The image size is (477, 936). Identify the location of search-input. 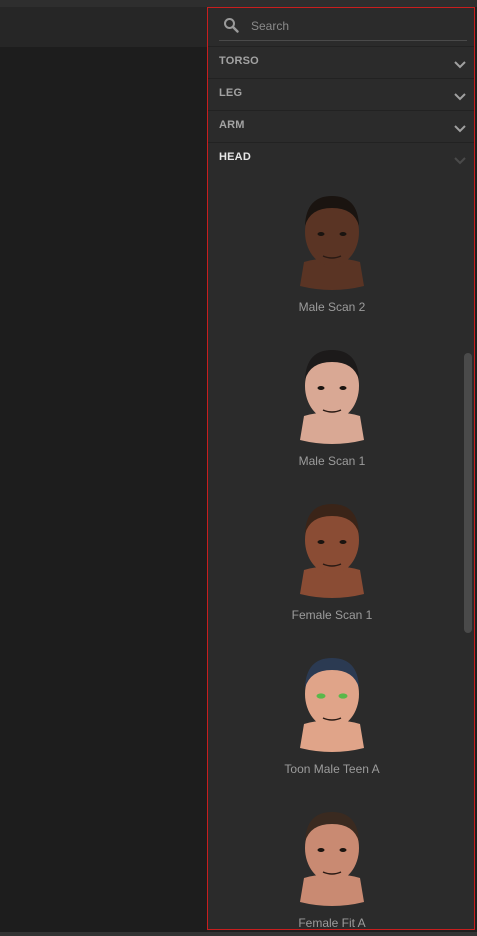
(356, 26).